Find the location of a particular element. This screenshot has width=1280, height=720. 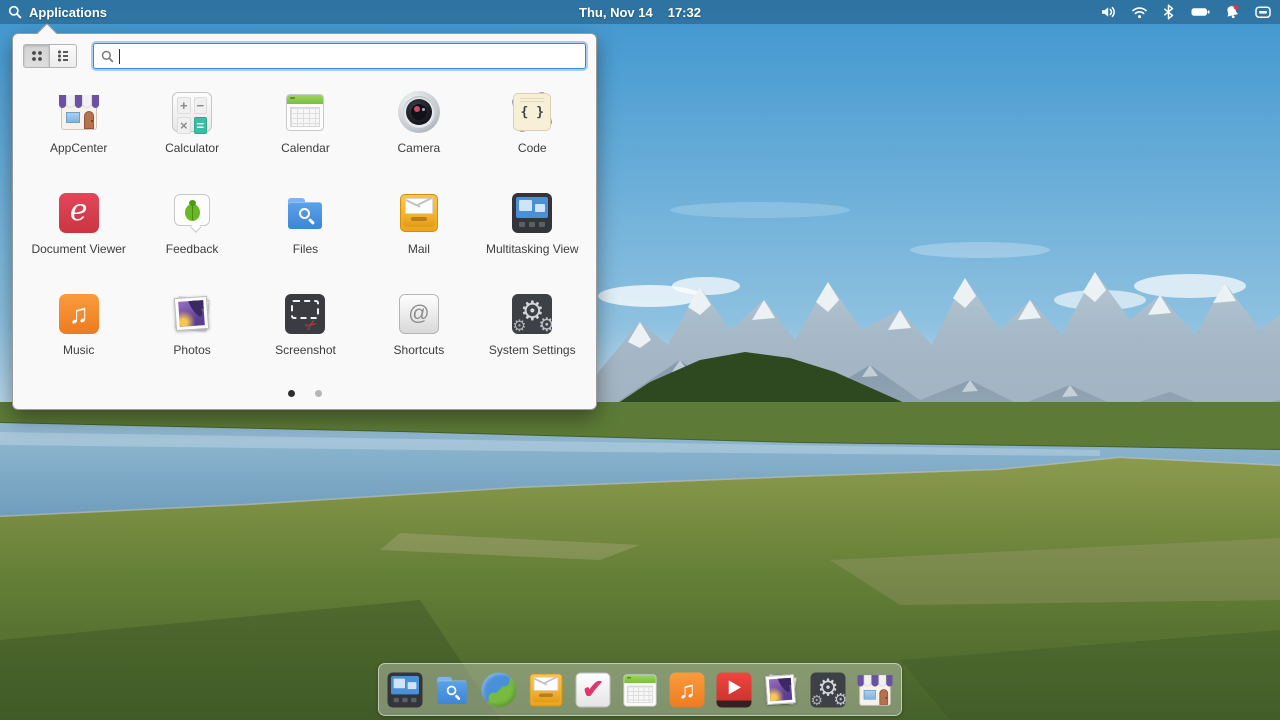

dock-tasks: ✔ is located at coordinates (593, 690).